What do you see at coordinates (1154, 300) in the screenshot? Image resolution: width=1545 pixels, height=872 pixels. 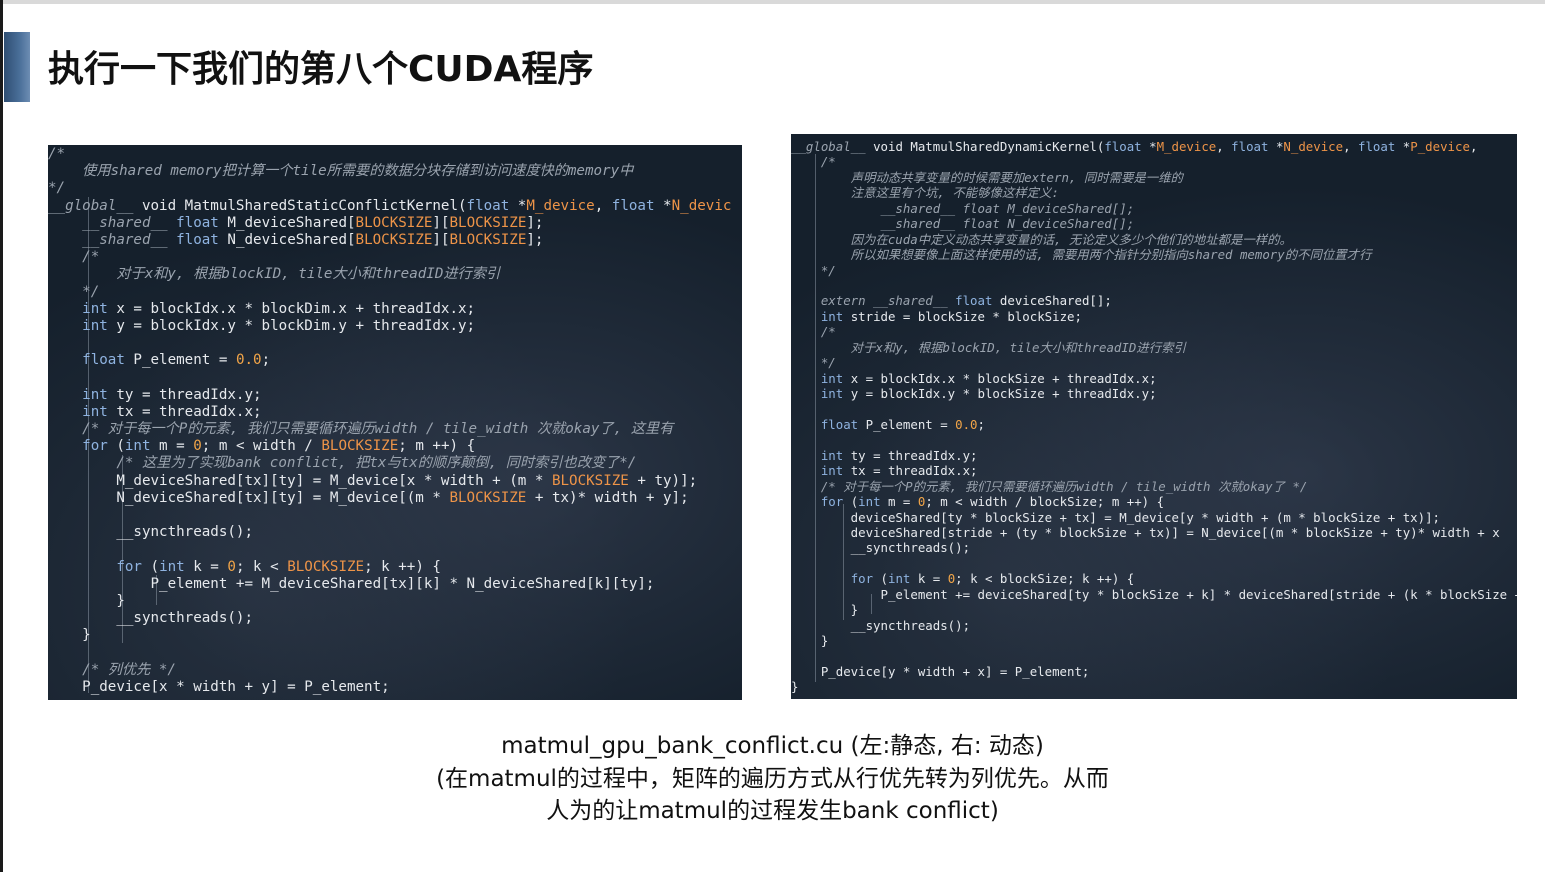 I see `code-line: extern __shared__ float deviceShared[];` at bounding box center [1154, 300].